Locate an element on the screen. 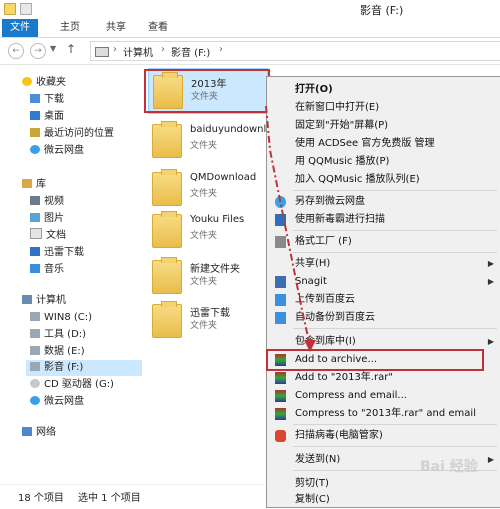 The width and height of the screenshot is (500, 509). menu-item-qqmusic-play: 用 QQMusic 播放(P) is located at coordinates (383, 162).